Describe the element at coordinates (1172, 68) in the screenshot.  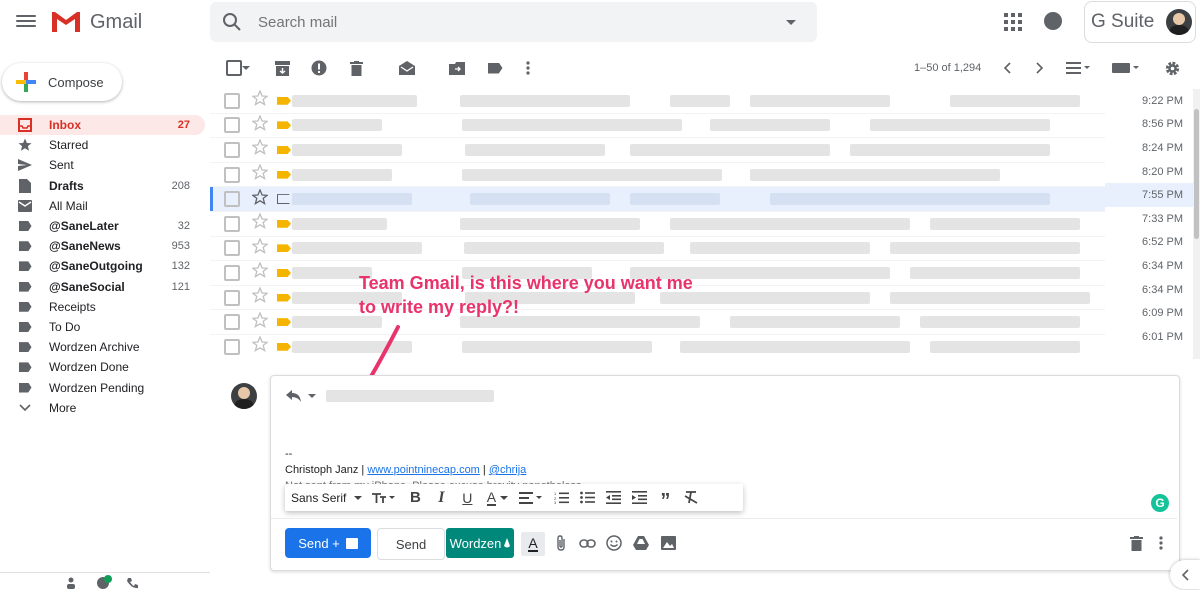
I see `settings-gear-icon` at that location.